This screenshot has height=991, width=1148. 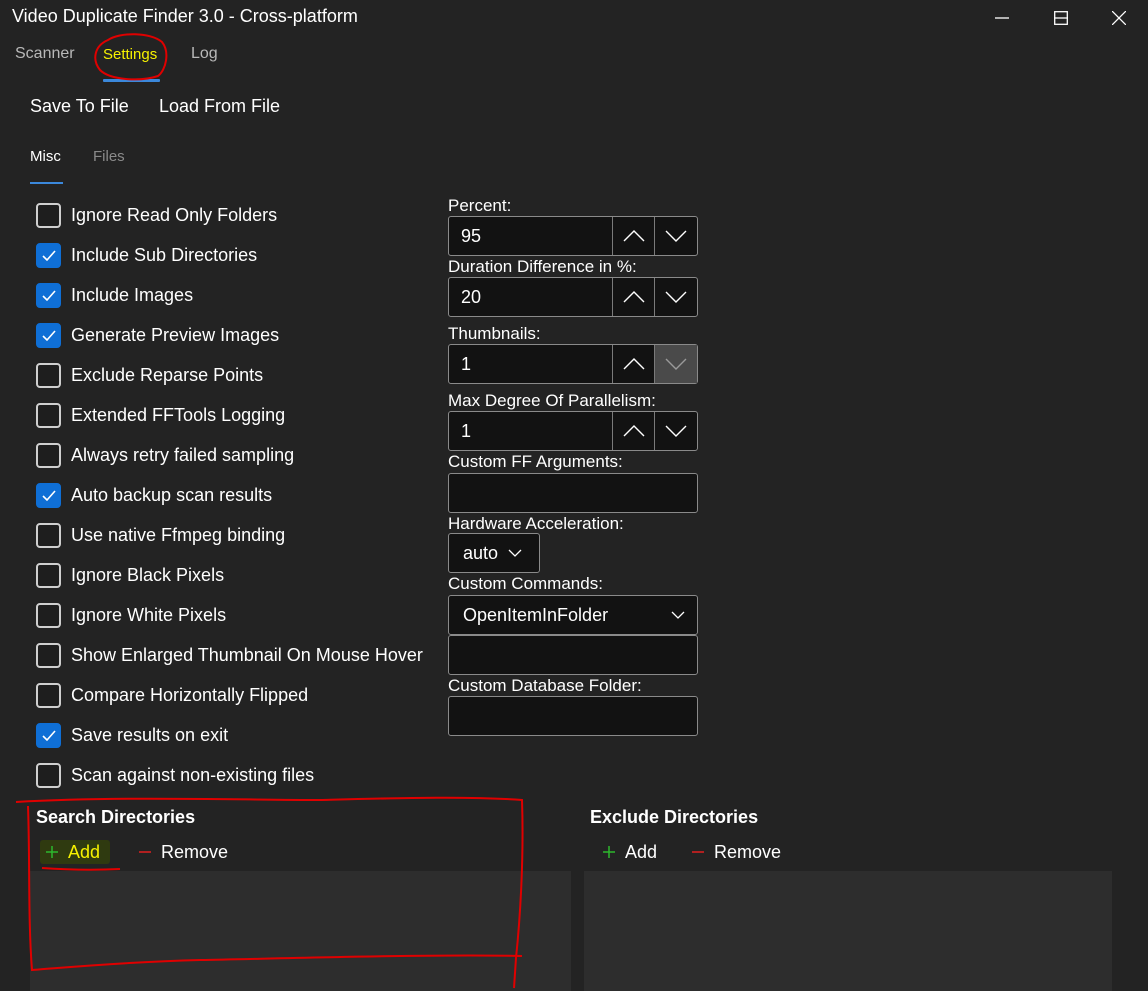 What do you see at coordinates (481, 552) in the screenshot?
I see `hw-acceleration-value: auto` at bounding box center [481, 552].